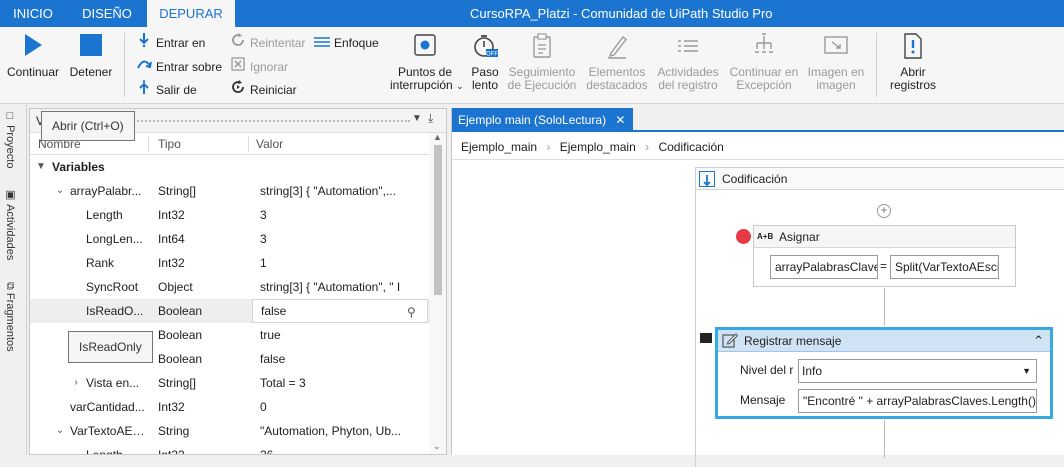  What do you see at coordinates (340, 311) in the screenshot?
I see `value-edit-field: false ⚲` at bounding box center [340, 311].